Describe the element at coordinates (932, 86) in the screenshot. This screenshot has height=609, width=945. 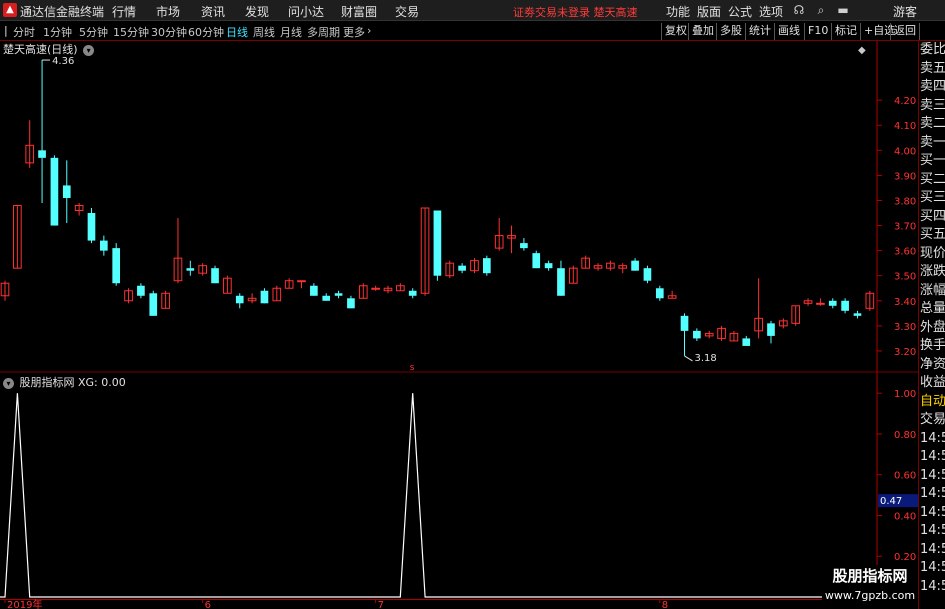
I see `panel-label: 卖四` at that location.